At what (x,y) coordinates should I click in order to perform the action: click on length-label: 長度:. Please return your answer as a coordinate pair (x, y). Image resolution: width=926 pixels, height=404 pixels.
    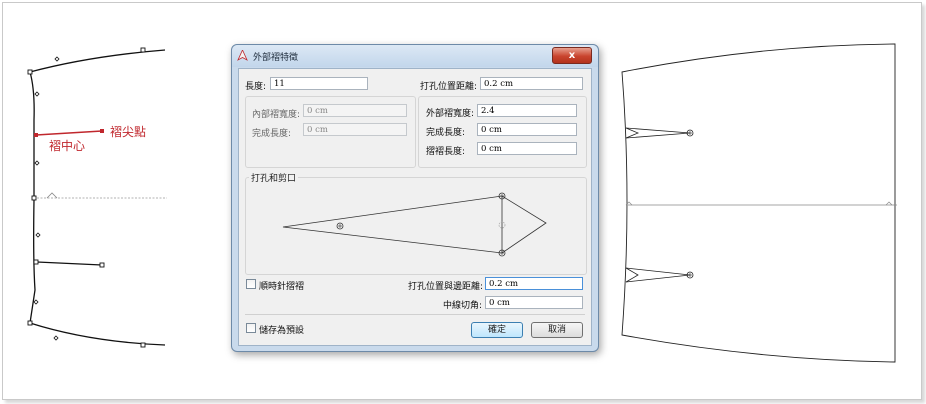
    Looking at the image, I should click on (256, 87).